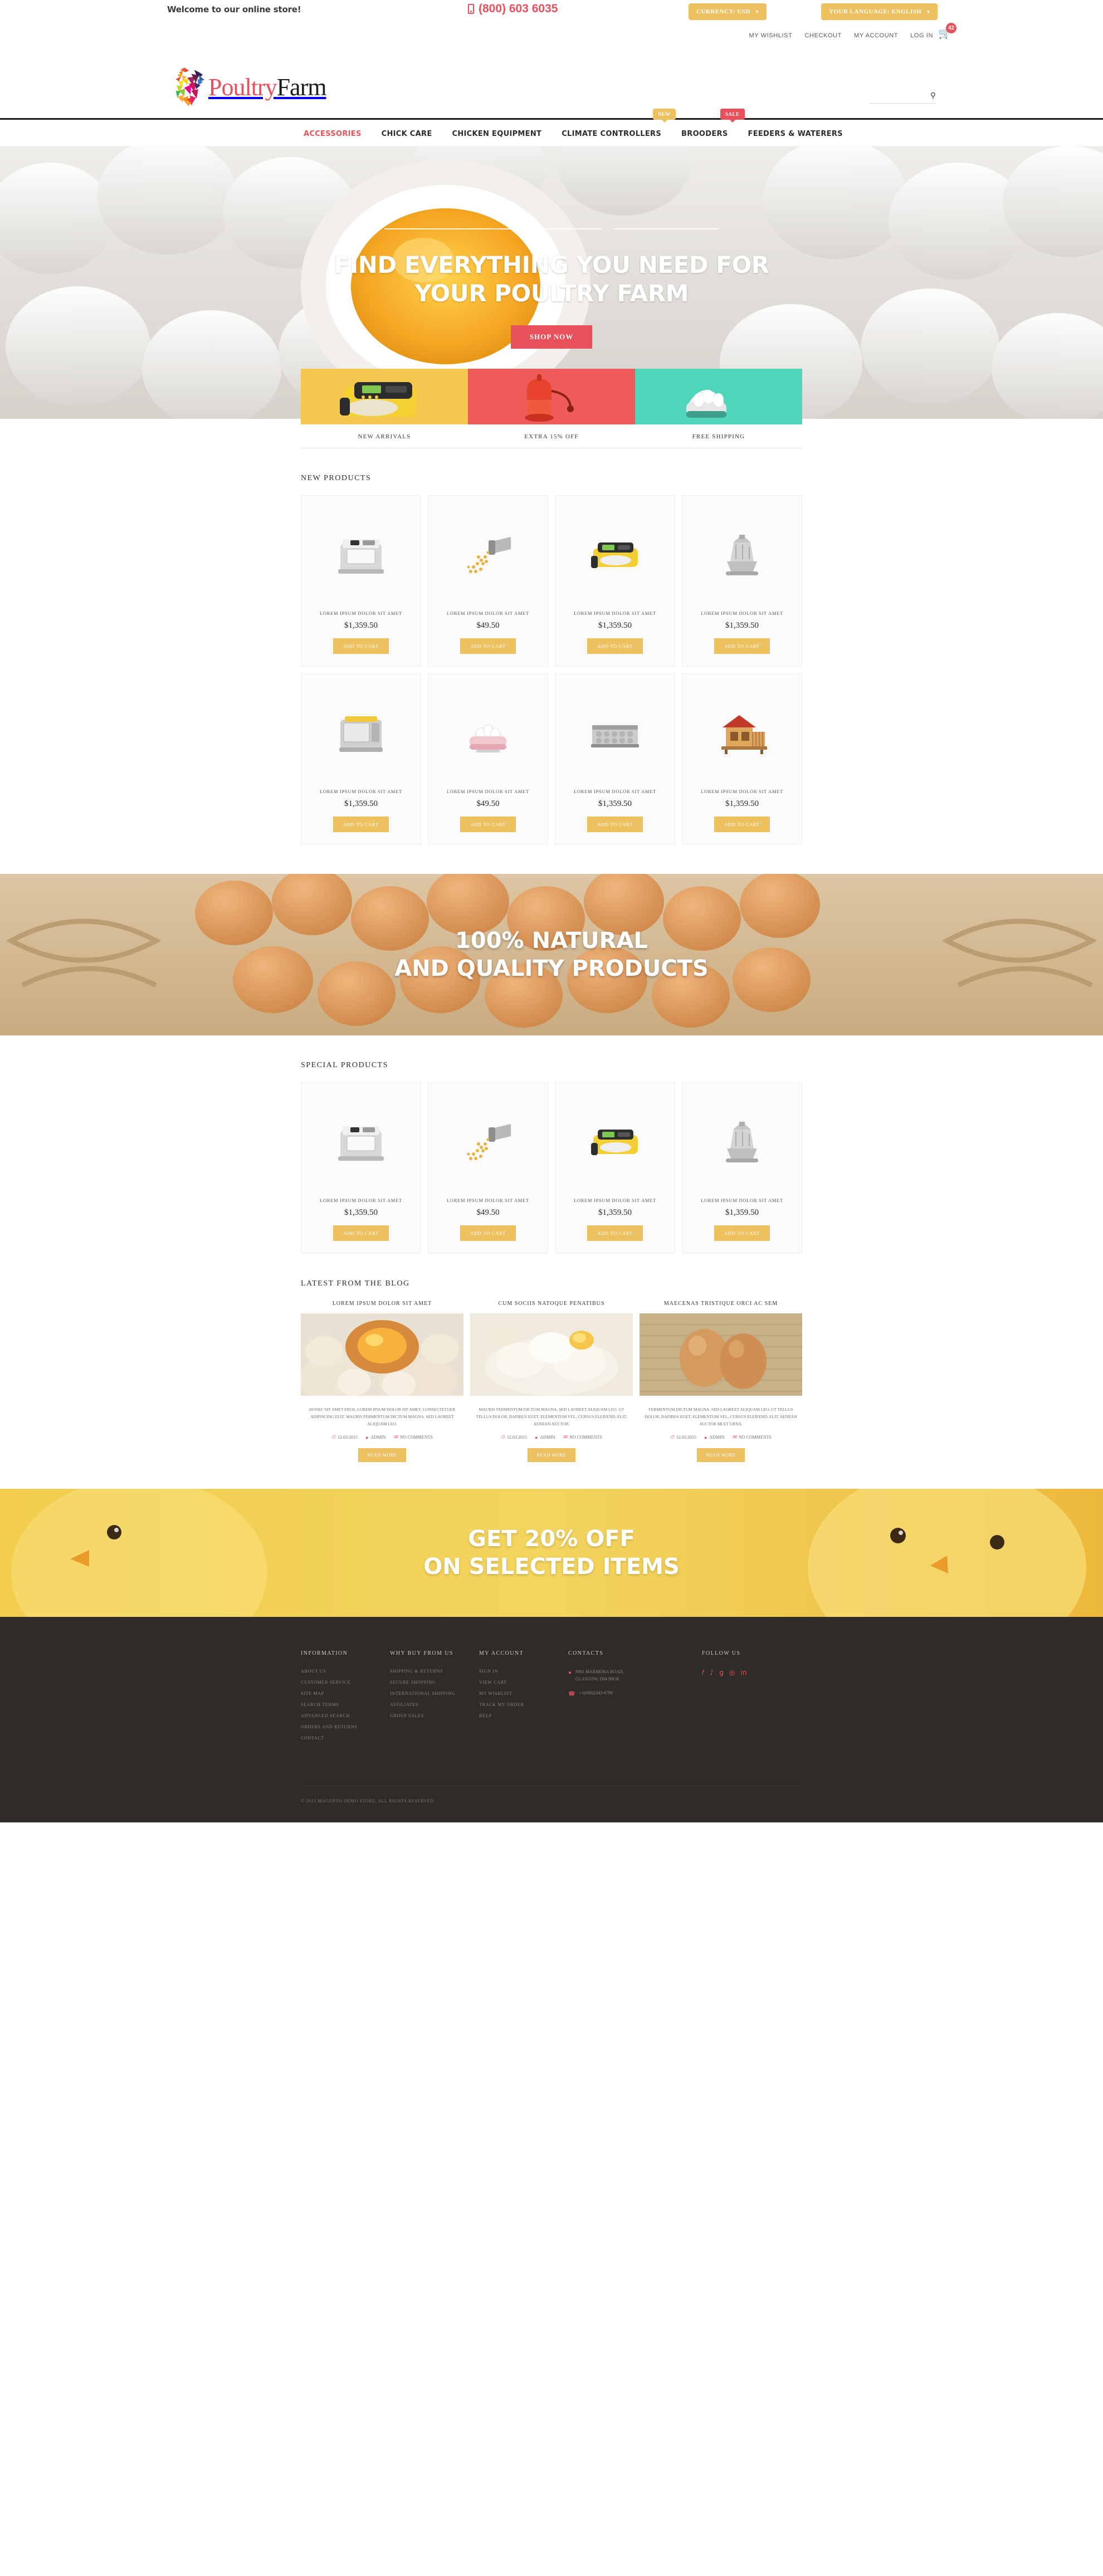 The width and height of the screenshot is (1103, 2576). Describe the element at coordinates (720, 1304) in the screenshot. I see `blog-post-title: MAECENAS TRISTIQUE ORCI AC SEM` at that location.